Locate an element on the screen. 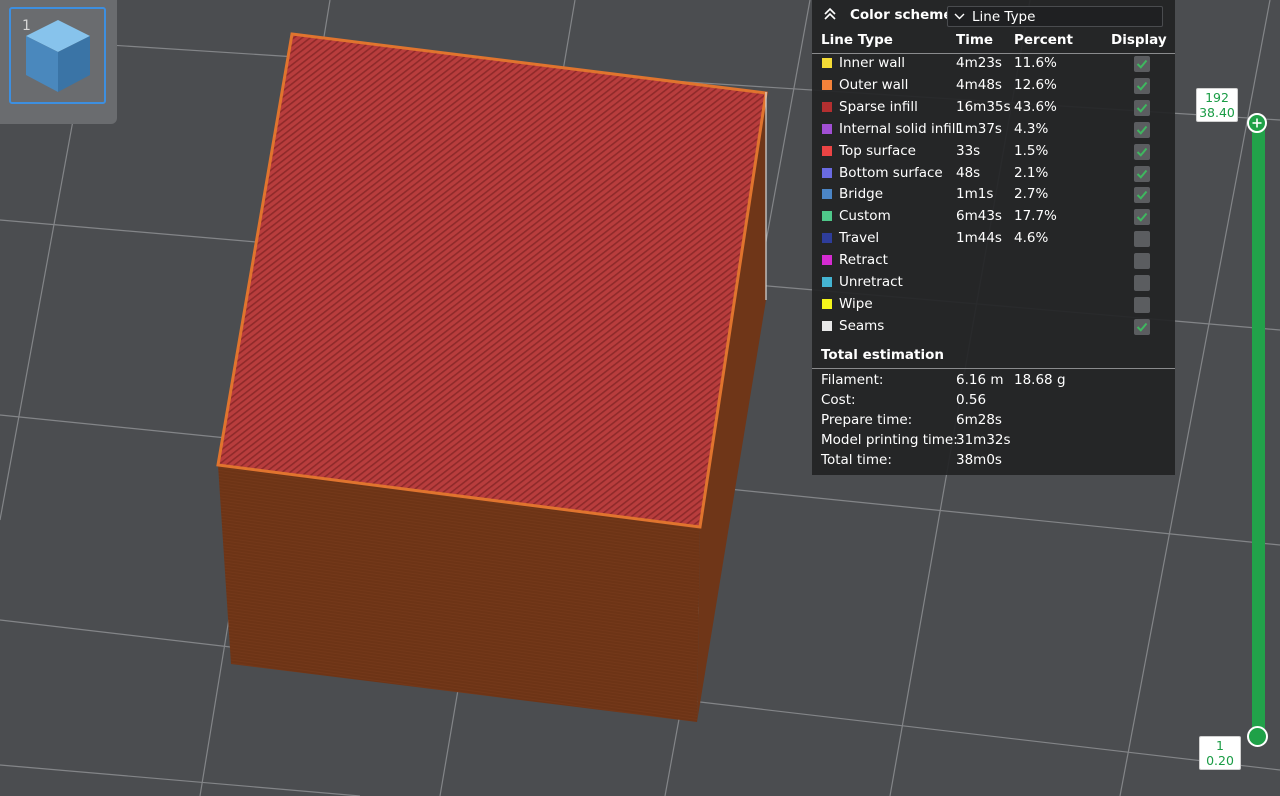 Image resolution: width=1280 pixels, height=796 pixels. line-type-name: Custom is located at coordinates (865, 216).